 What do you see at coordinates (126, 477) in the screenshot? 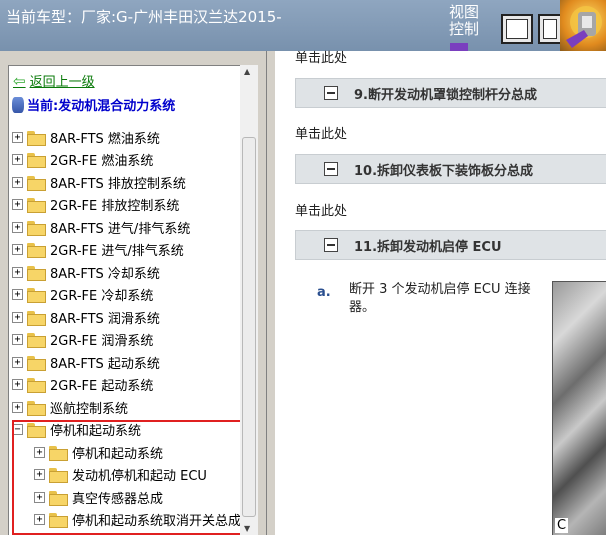
I see `highlight-box` at bounding box center [126, 477].